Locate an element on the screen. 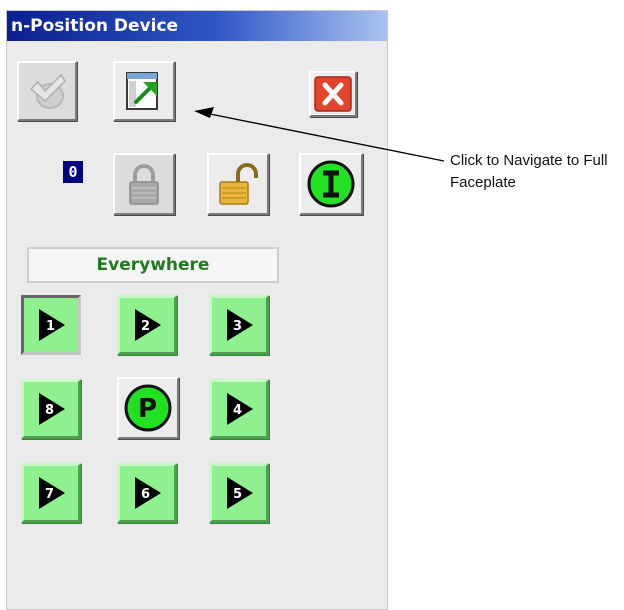 This screenshot has height=610, width=624. play-arrow-icon: 6 is located at coordinates (148, 493).